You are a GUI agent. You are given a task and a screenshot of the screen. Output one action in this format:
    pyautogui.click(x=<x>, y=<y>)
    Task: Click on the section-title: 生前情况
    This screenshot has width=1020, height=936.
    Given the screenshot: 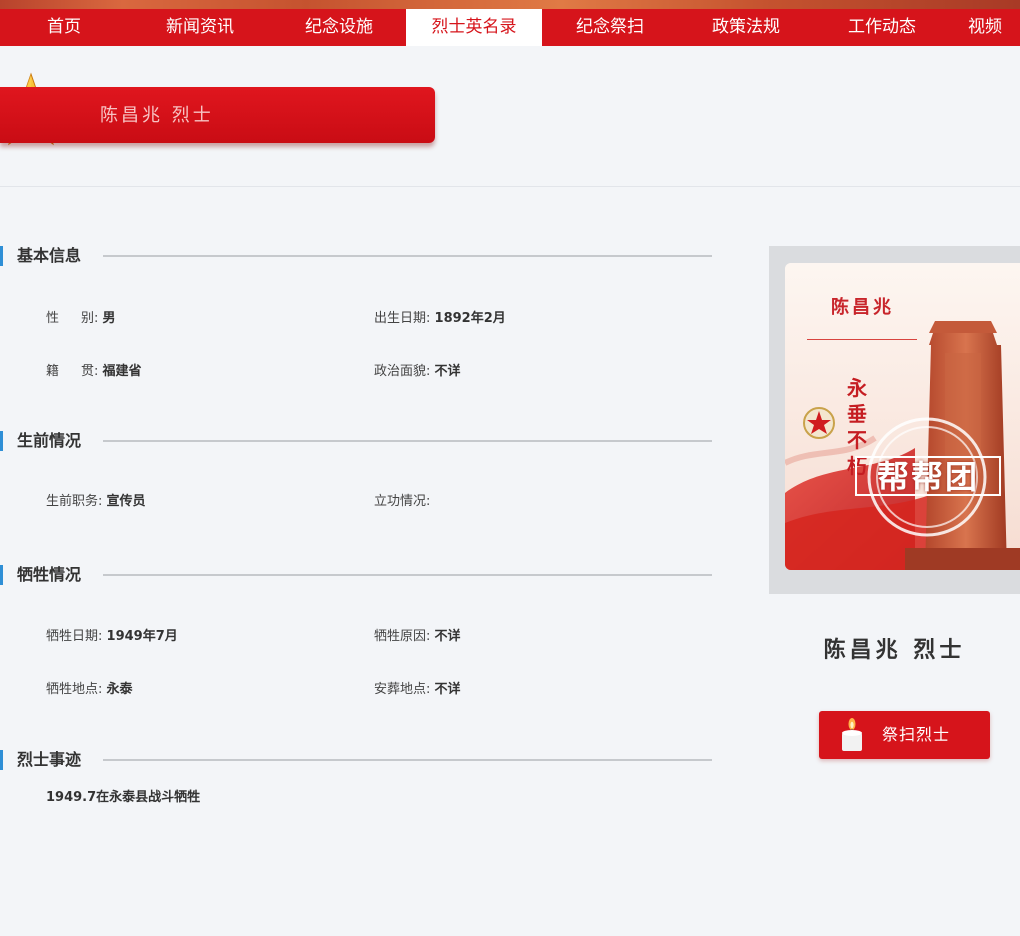 What is the action you would take?
    pyautogui.click(x=49, y=440)
    